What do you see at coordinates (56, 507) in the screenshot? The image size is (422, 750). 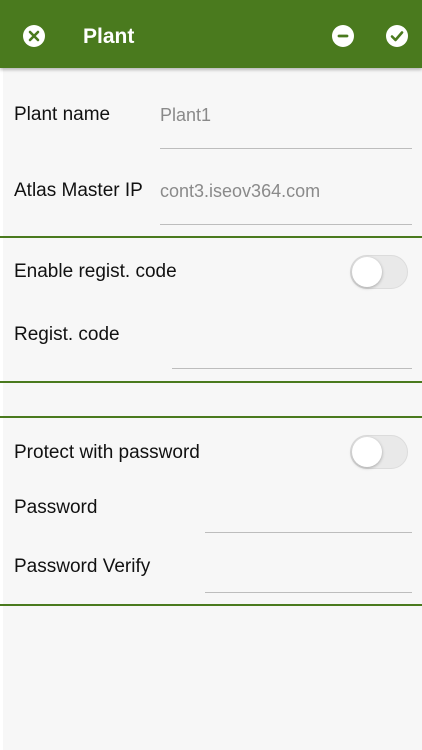 I see `password-label: Password` at bounding box center [56, 507].